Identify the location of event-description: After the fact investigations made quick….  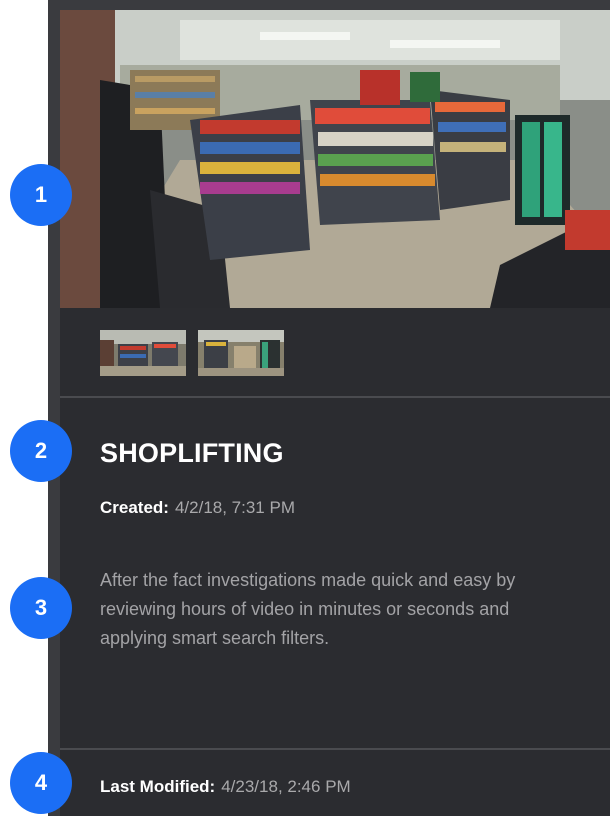
(308, 609).